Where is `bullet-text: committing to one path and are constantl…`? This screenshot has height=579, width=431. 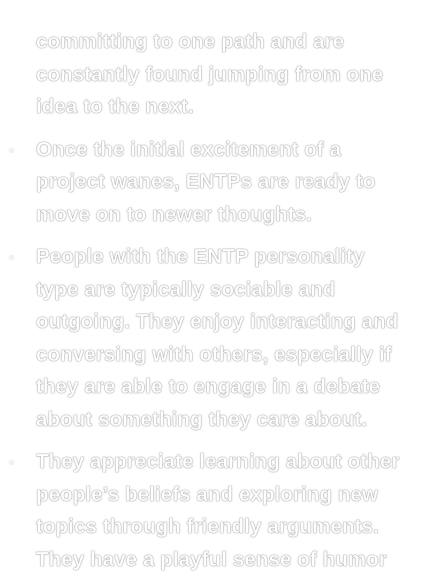
bullet-text: committing to one path and are constantl… is located at coordinates (210, 74).